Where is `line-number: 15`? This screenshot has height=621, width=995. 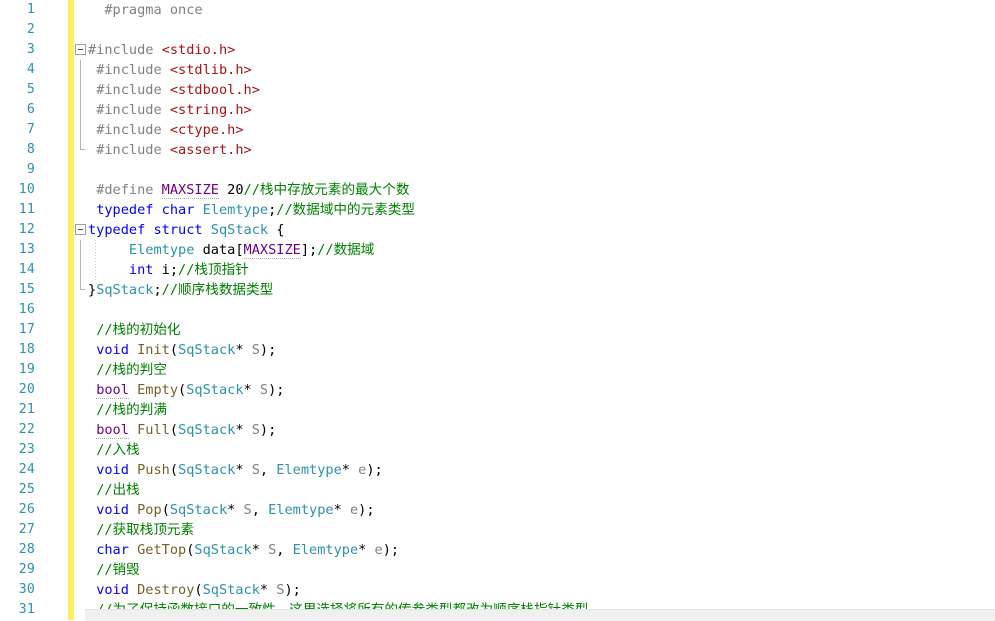 line-number: 15 is located at coordinates (26, 289).